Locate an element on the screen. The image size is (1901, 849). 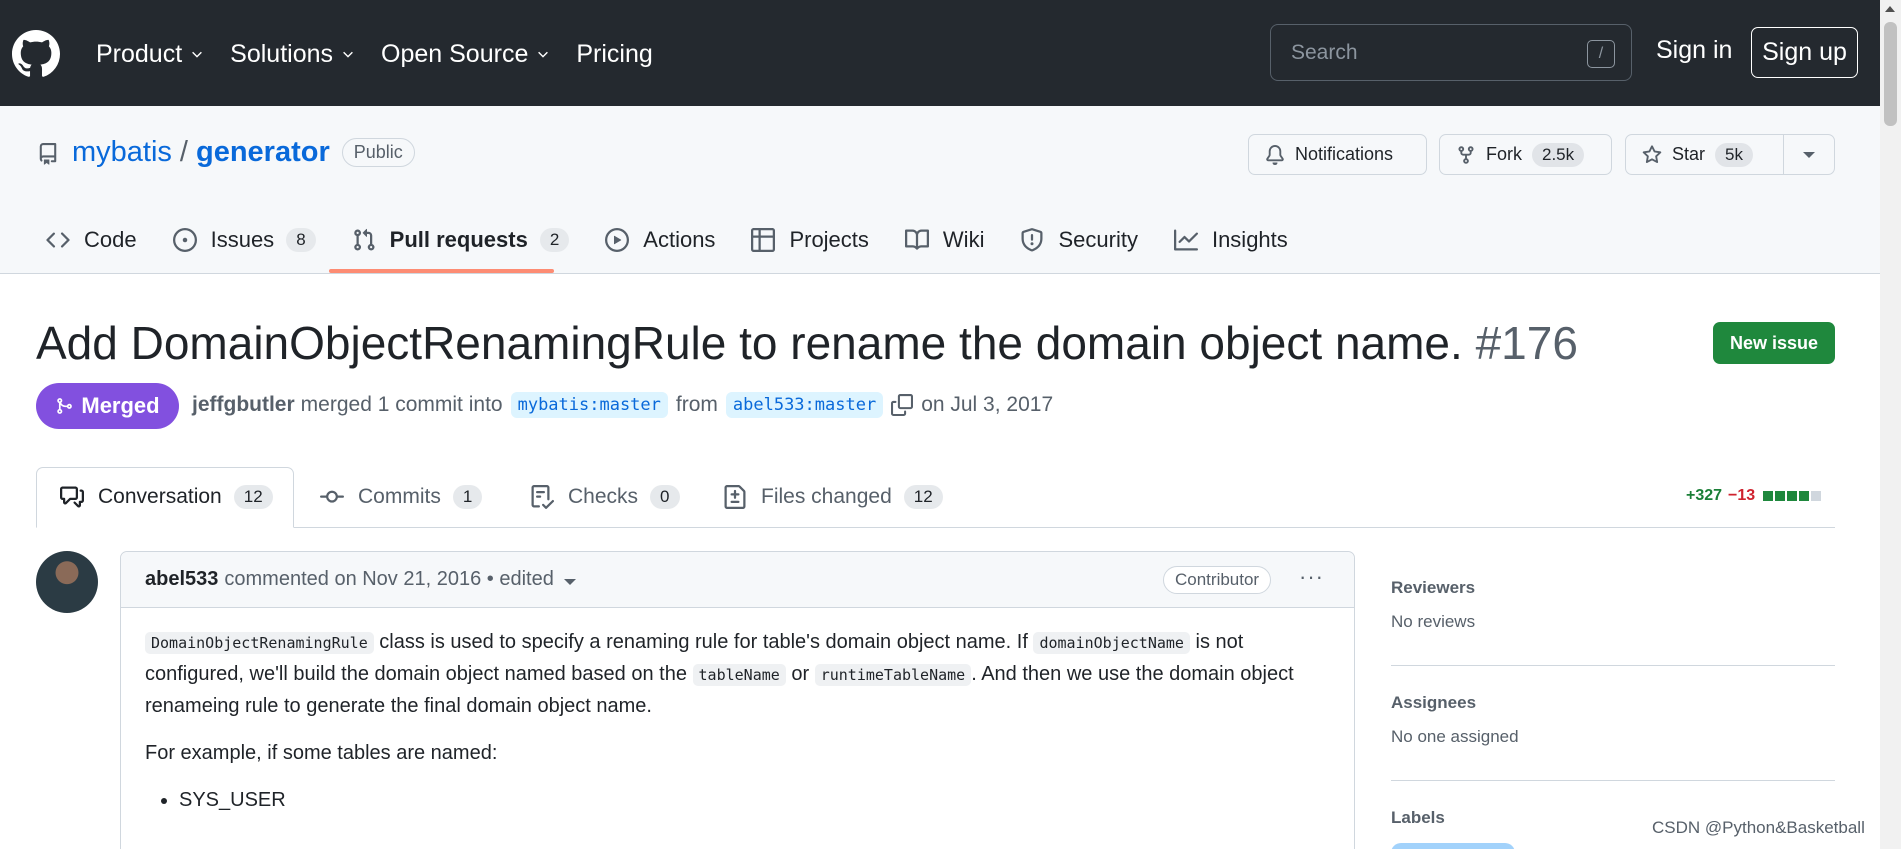
comment-list: SYS_USER is located at coordinates (735, 800).